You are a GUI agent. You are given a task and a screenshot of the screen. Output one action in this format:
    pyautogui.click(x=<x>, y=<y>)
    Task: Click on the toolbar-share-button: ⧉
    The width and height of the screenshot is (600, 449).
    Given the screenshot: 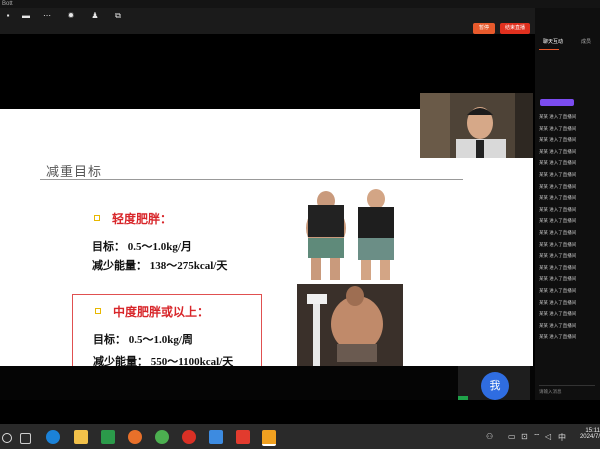 What is the action you would take?
    pyautogui.click(x=118, y=16)
    